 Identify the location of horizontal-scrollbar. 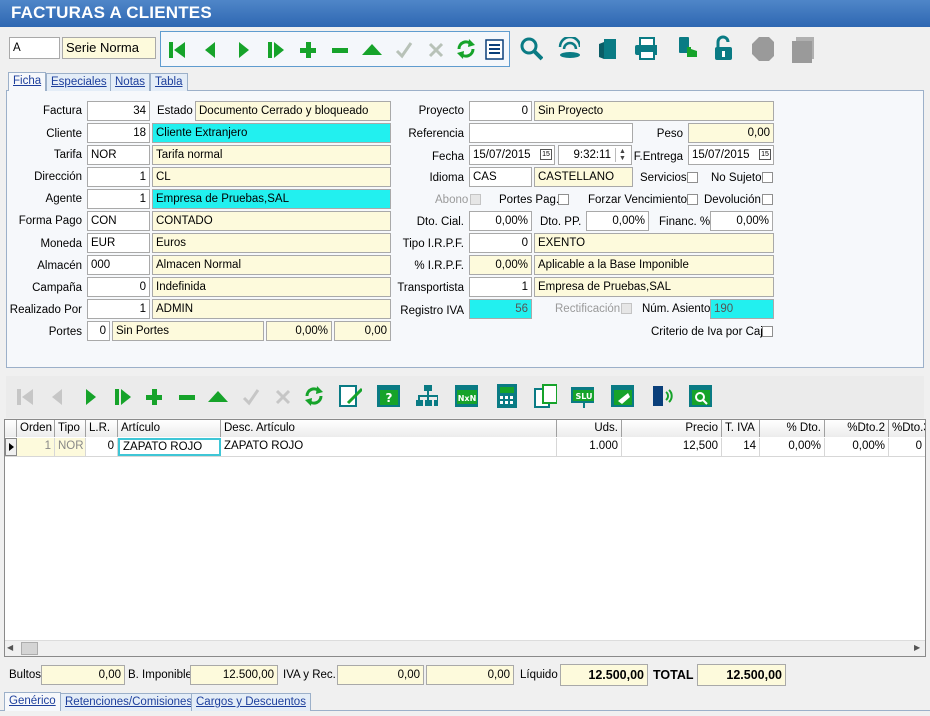
(465, 648).